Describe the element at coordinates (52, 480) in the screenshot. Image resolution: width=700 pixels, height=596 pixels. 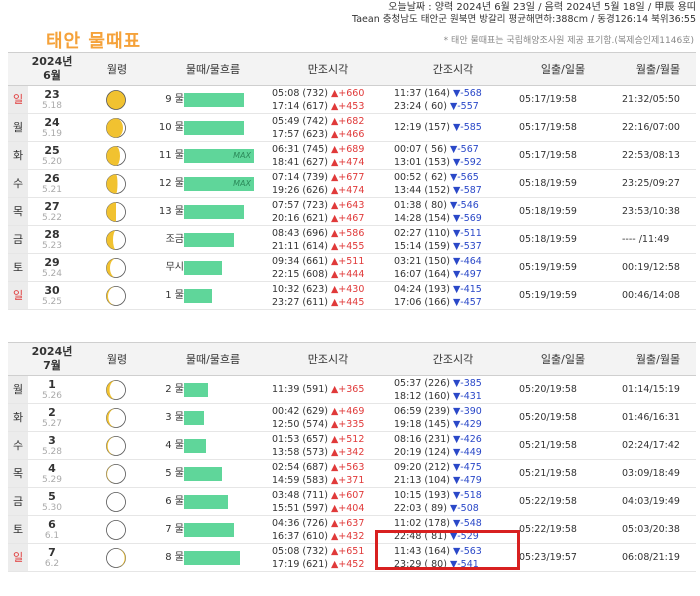
I see `lunar-date: 5.29` at that location.